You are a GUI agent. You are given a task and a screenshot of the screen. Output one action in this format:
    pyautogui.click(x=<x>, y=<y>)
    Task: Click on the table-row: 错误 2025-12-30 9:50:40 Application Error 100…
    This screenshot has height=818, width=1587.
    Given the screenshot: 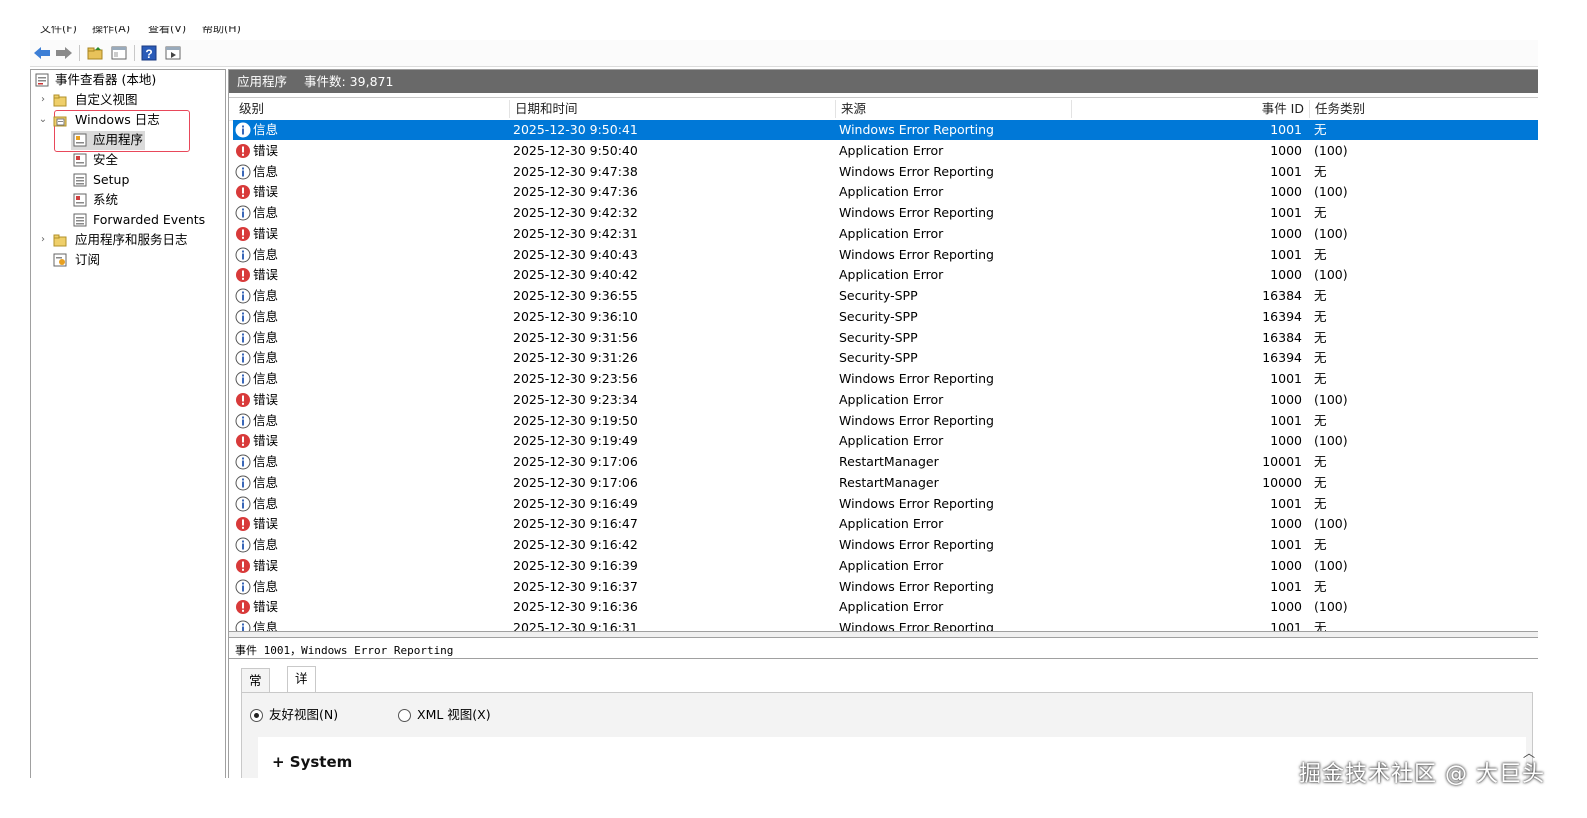 What is the action you would take?
    pyautogui.click(x=885, y=151)
    